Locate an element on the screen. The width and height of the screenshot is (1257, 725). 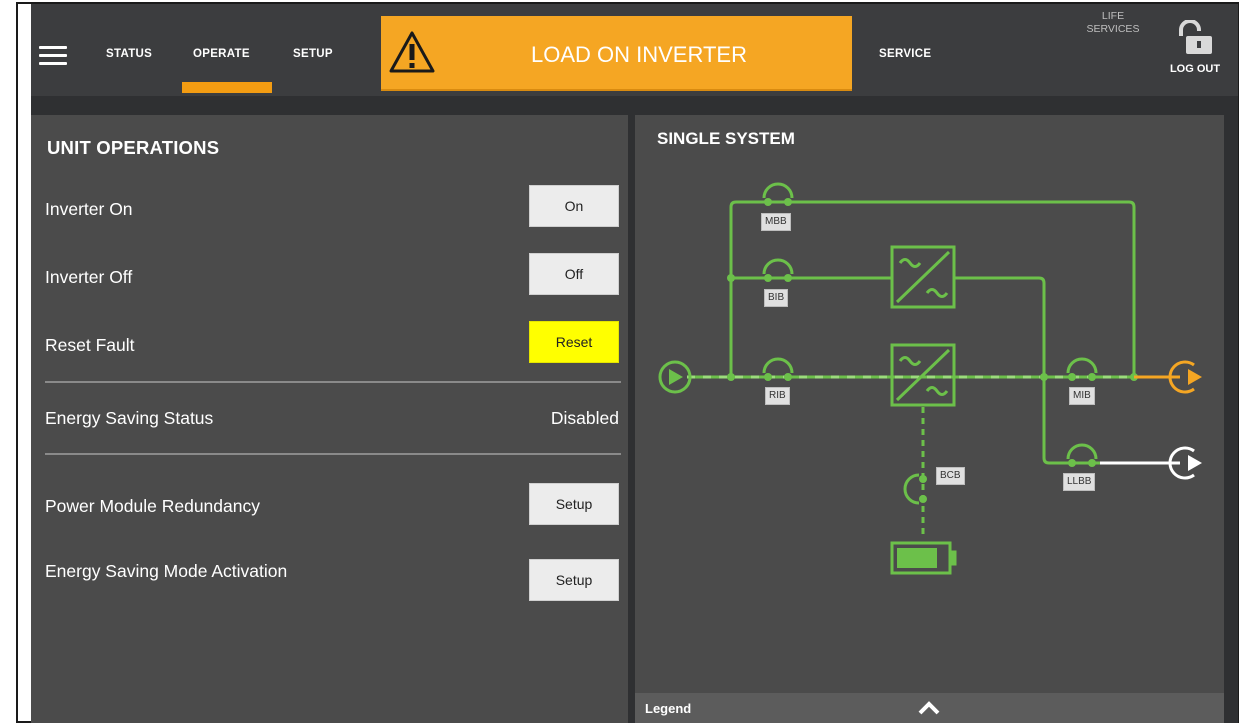
inverter-on-label: Inverter On is located at coordinates (89, 209).